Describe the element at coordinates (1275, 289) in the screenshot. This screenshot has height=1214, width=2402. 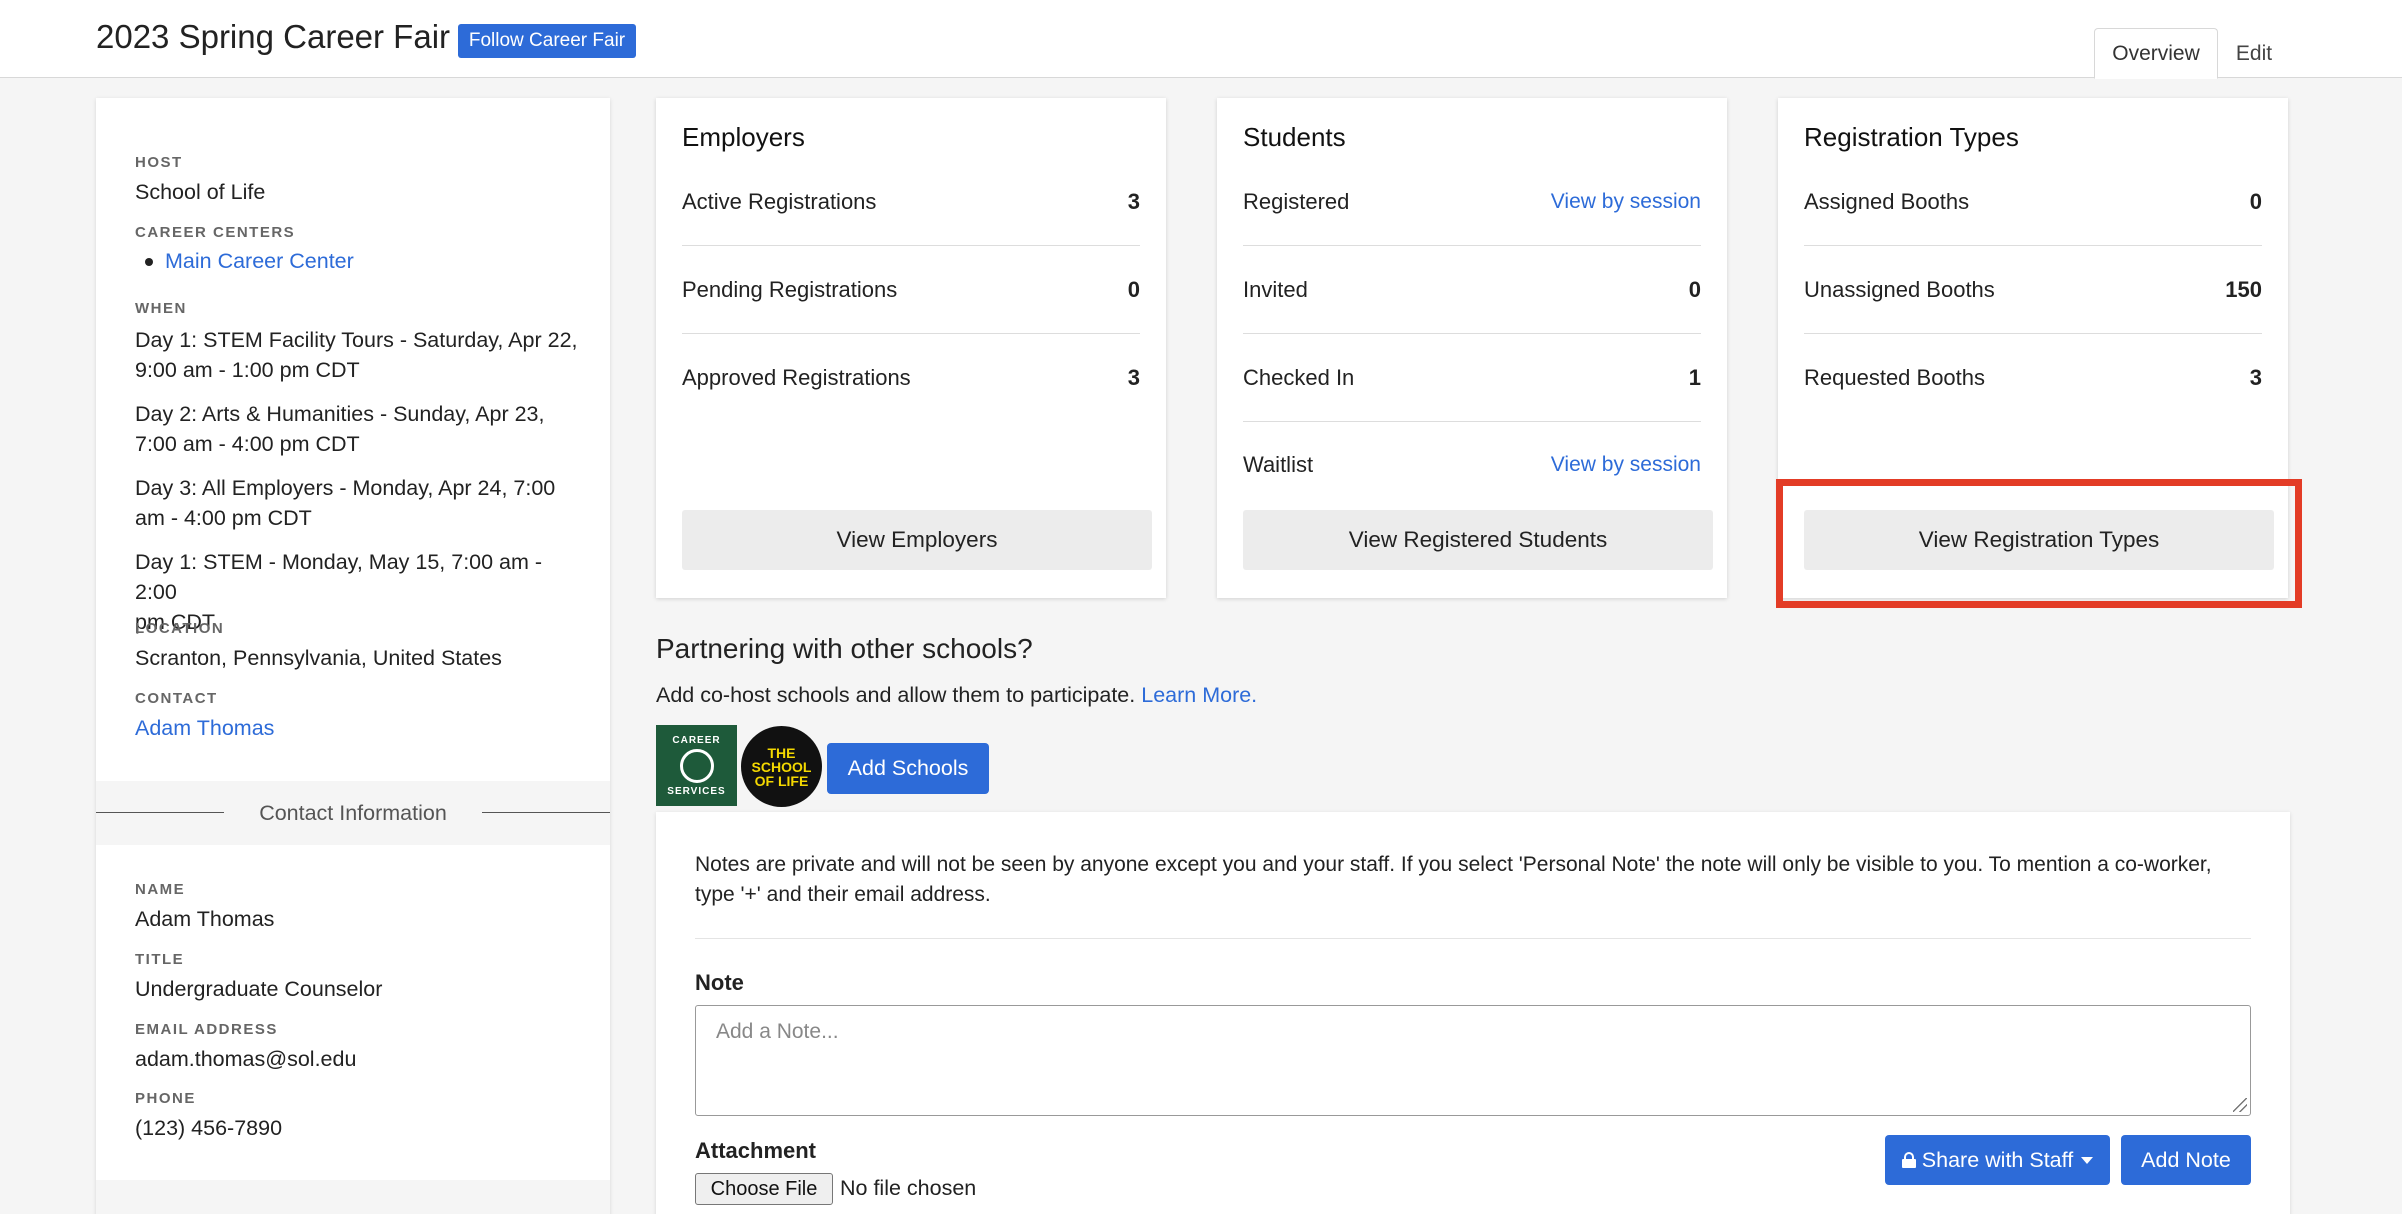
I see `stat-label: Invited` at that location.